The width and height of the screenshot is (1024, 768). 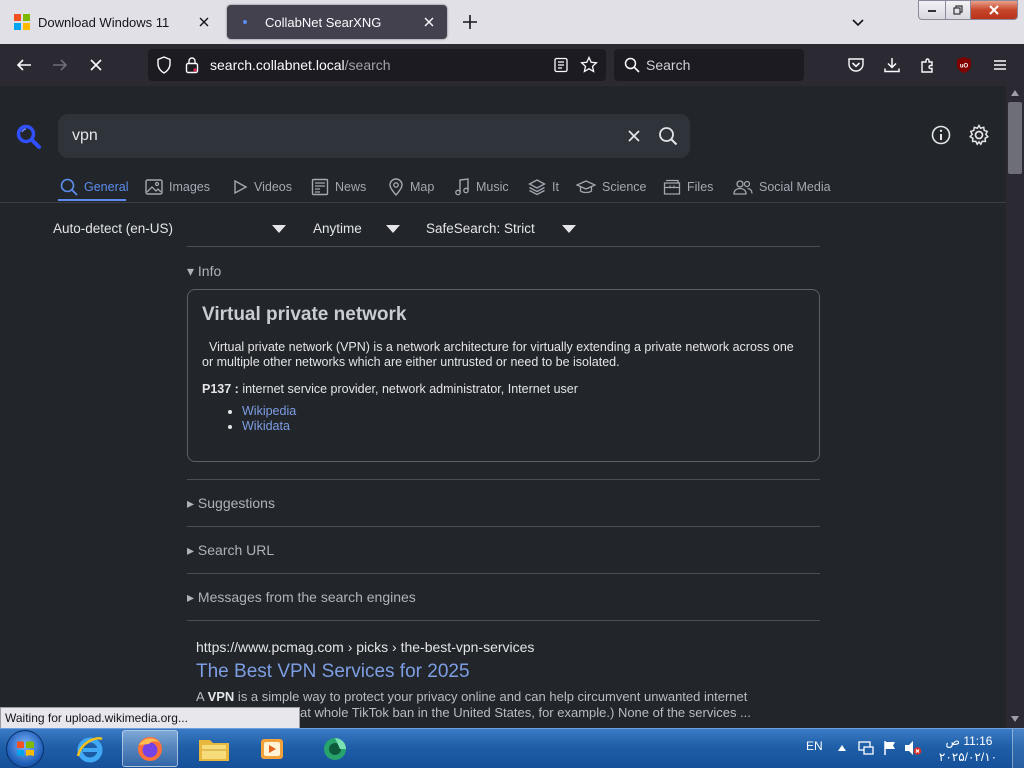 What do you see at coordinates (273, 187) in the screenshot?
I see `category-label: Videos` at bounding box center [273, 187].